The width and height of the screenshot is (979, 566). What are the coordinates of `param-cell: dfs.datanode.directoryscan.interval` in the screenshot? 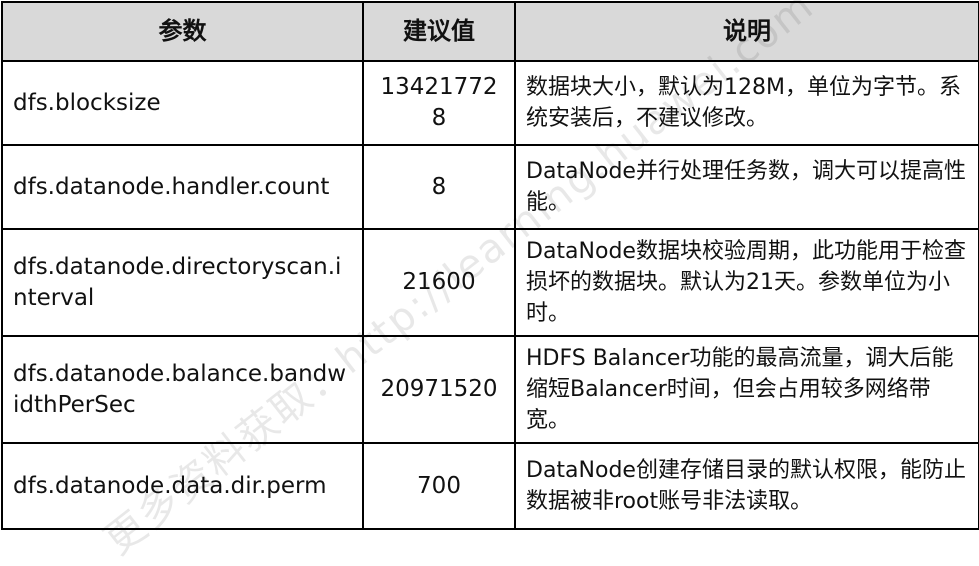 It's located at (182, 282).